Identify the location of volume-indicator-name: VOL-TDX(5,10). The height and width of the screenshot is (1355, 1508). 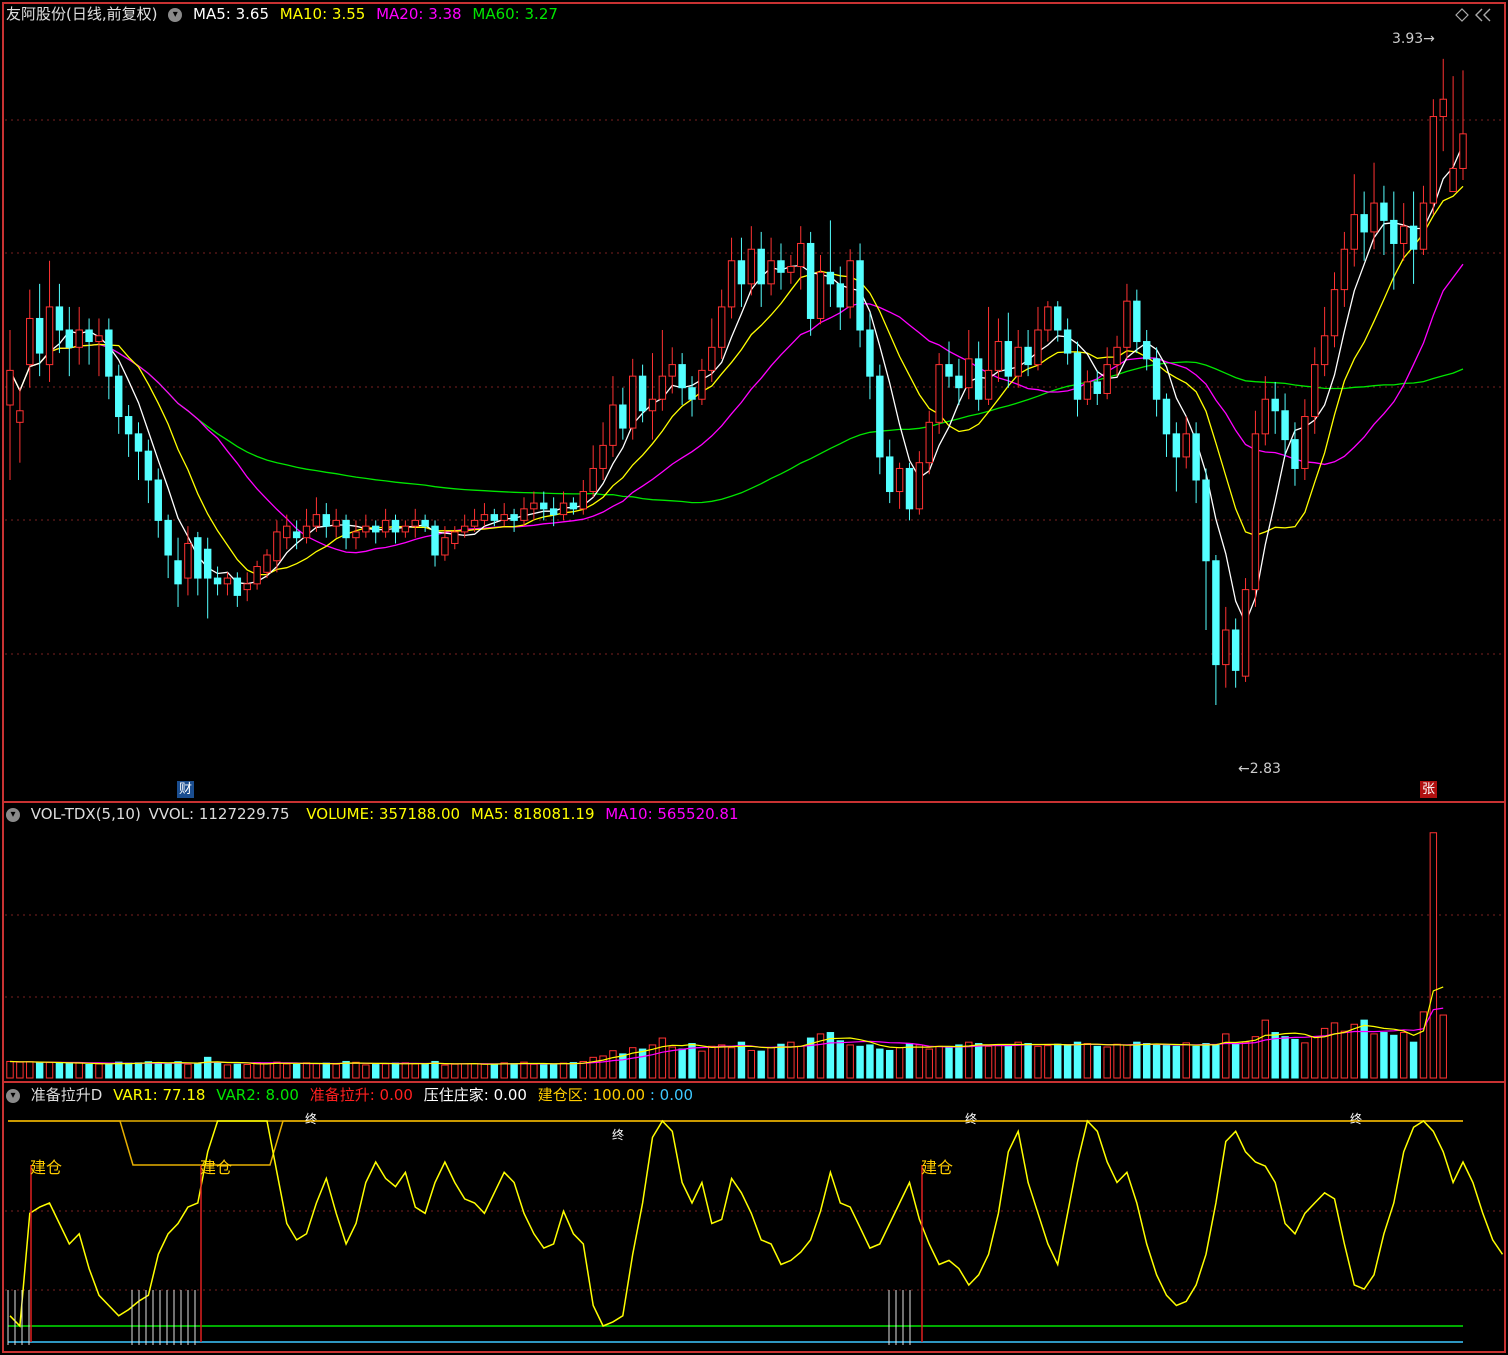
(86, 814).